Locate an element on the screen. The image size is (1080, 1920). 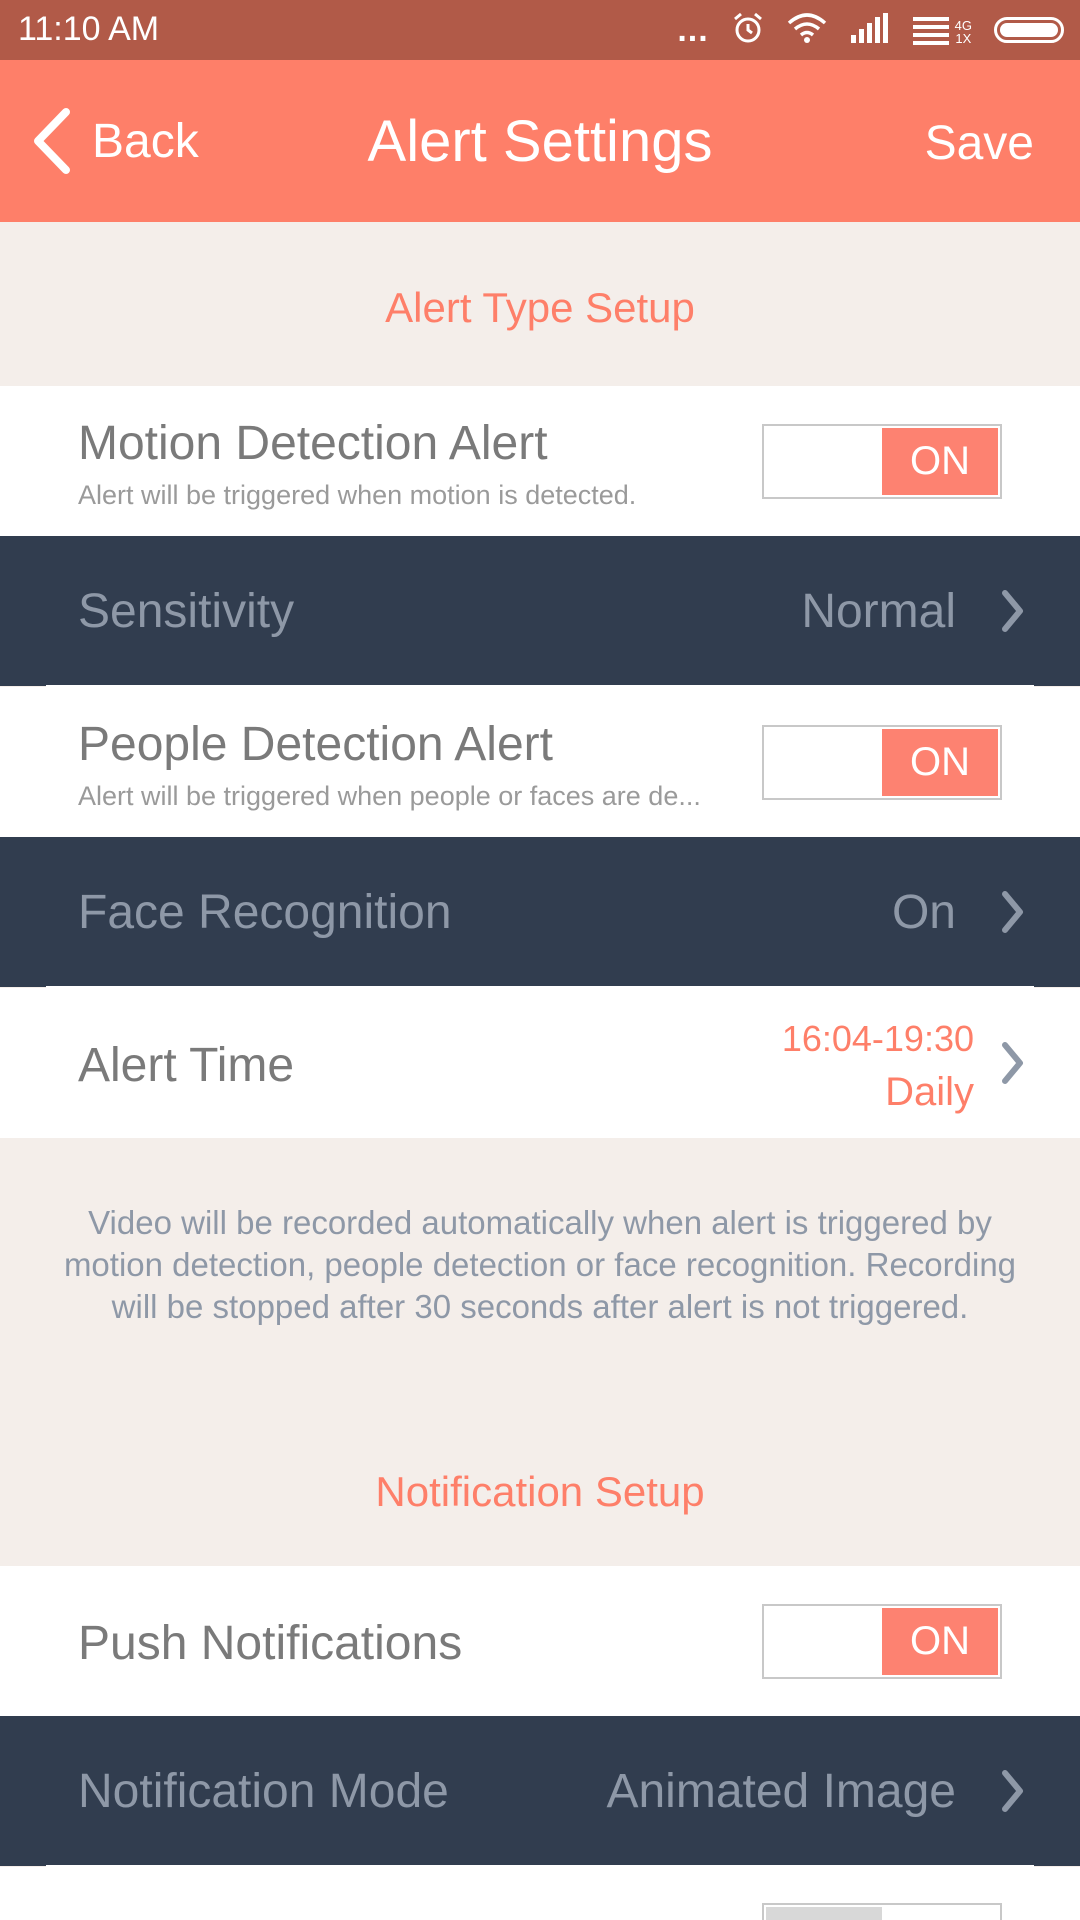
status-time: 11:10 AM is located at coordinates (89, 29).